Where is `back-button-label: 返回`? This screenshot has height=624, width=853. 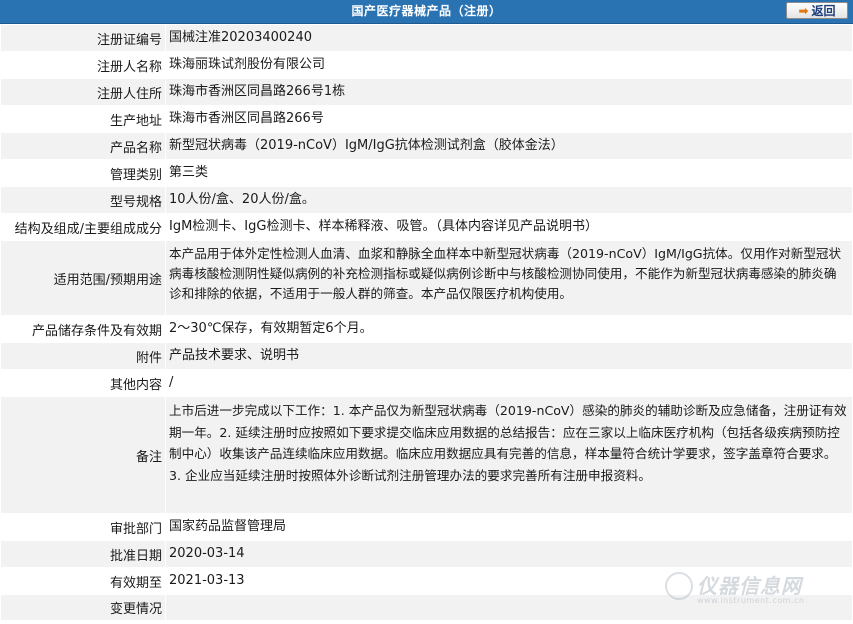
back-button-label: 返回 is located at coordinates (823, 11).